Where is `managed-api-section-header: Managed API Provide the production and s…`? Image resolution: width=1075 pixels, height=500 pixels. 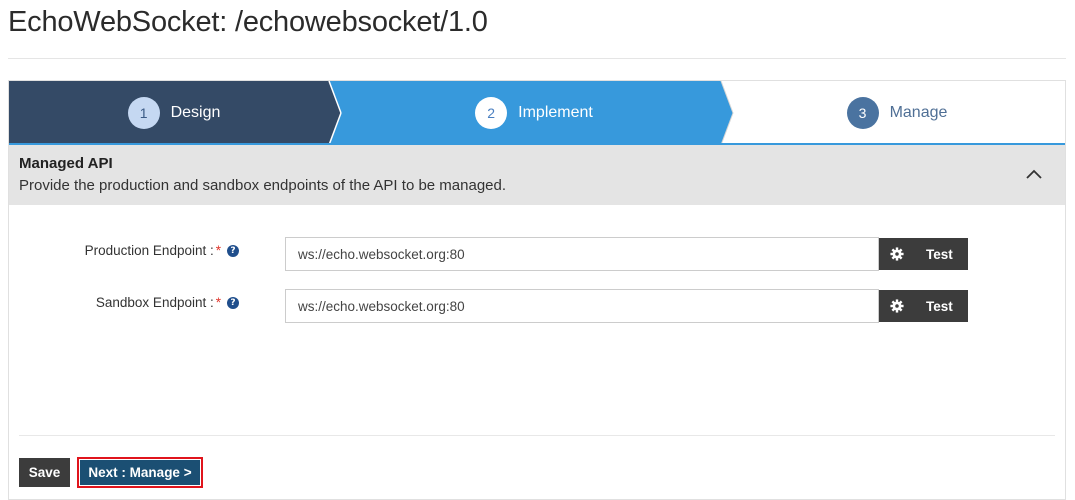
managed-api-section-header: Managed API Provide the production and s… is located at coordinates (537, 175).